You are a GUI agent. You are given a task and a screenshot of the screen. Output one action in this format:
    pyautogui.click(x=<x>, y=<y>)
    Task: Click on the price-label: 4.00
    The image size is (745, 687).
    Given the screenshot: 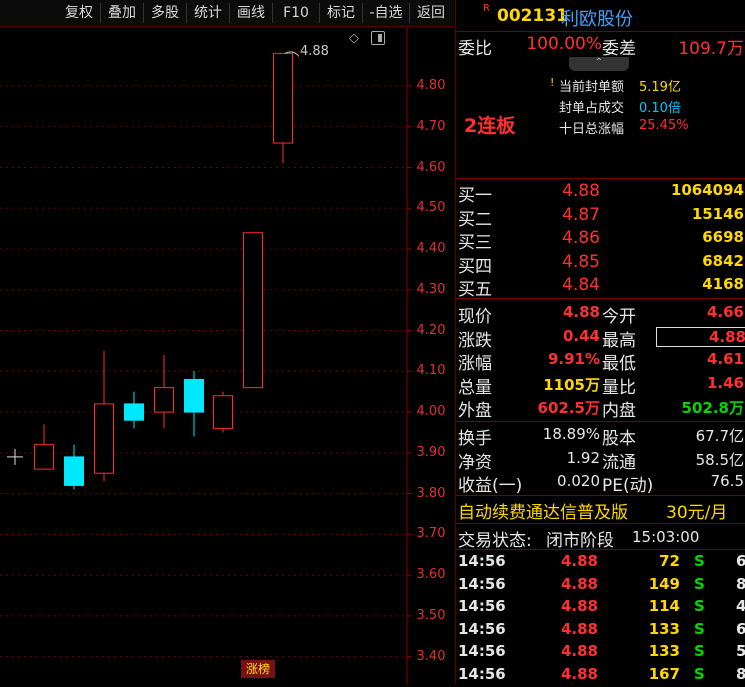 What is the action you would take?
    pyautogui.click(x=431, y=412)
    